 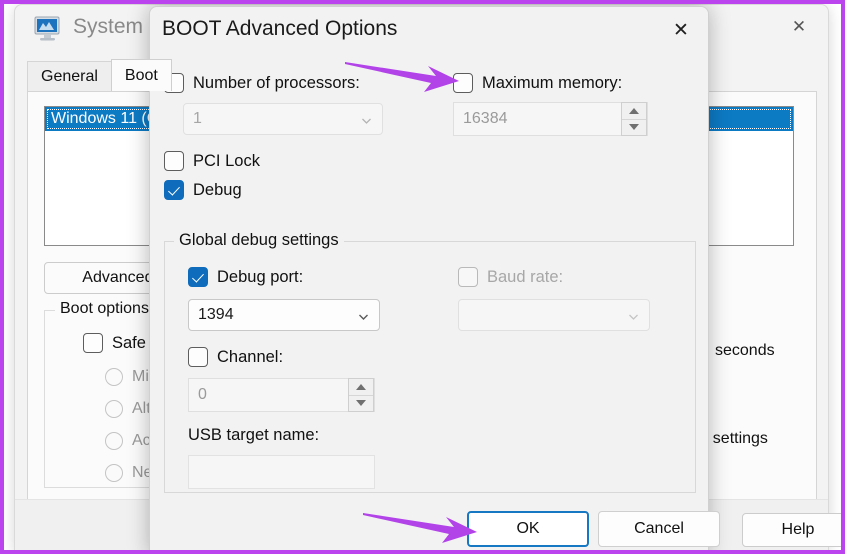 I want to click on channel-checkbox: Channel:, so click(x=235, y=357).